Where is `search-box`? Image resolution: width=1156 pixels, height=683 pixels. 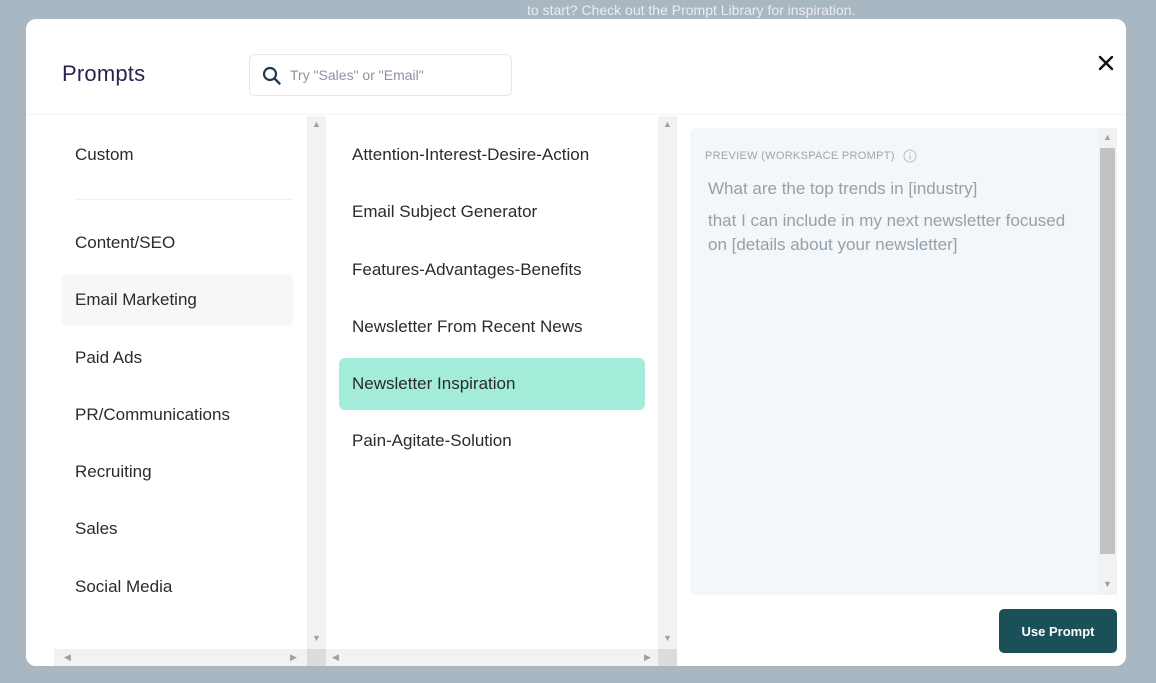
search-box is located at coordinates (380, 75).